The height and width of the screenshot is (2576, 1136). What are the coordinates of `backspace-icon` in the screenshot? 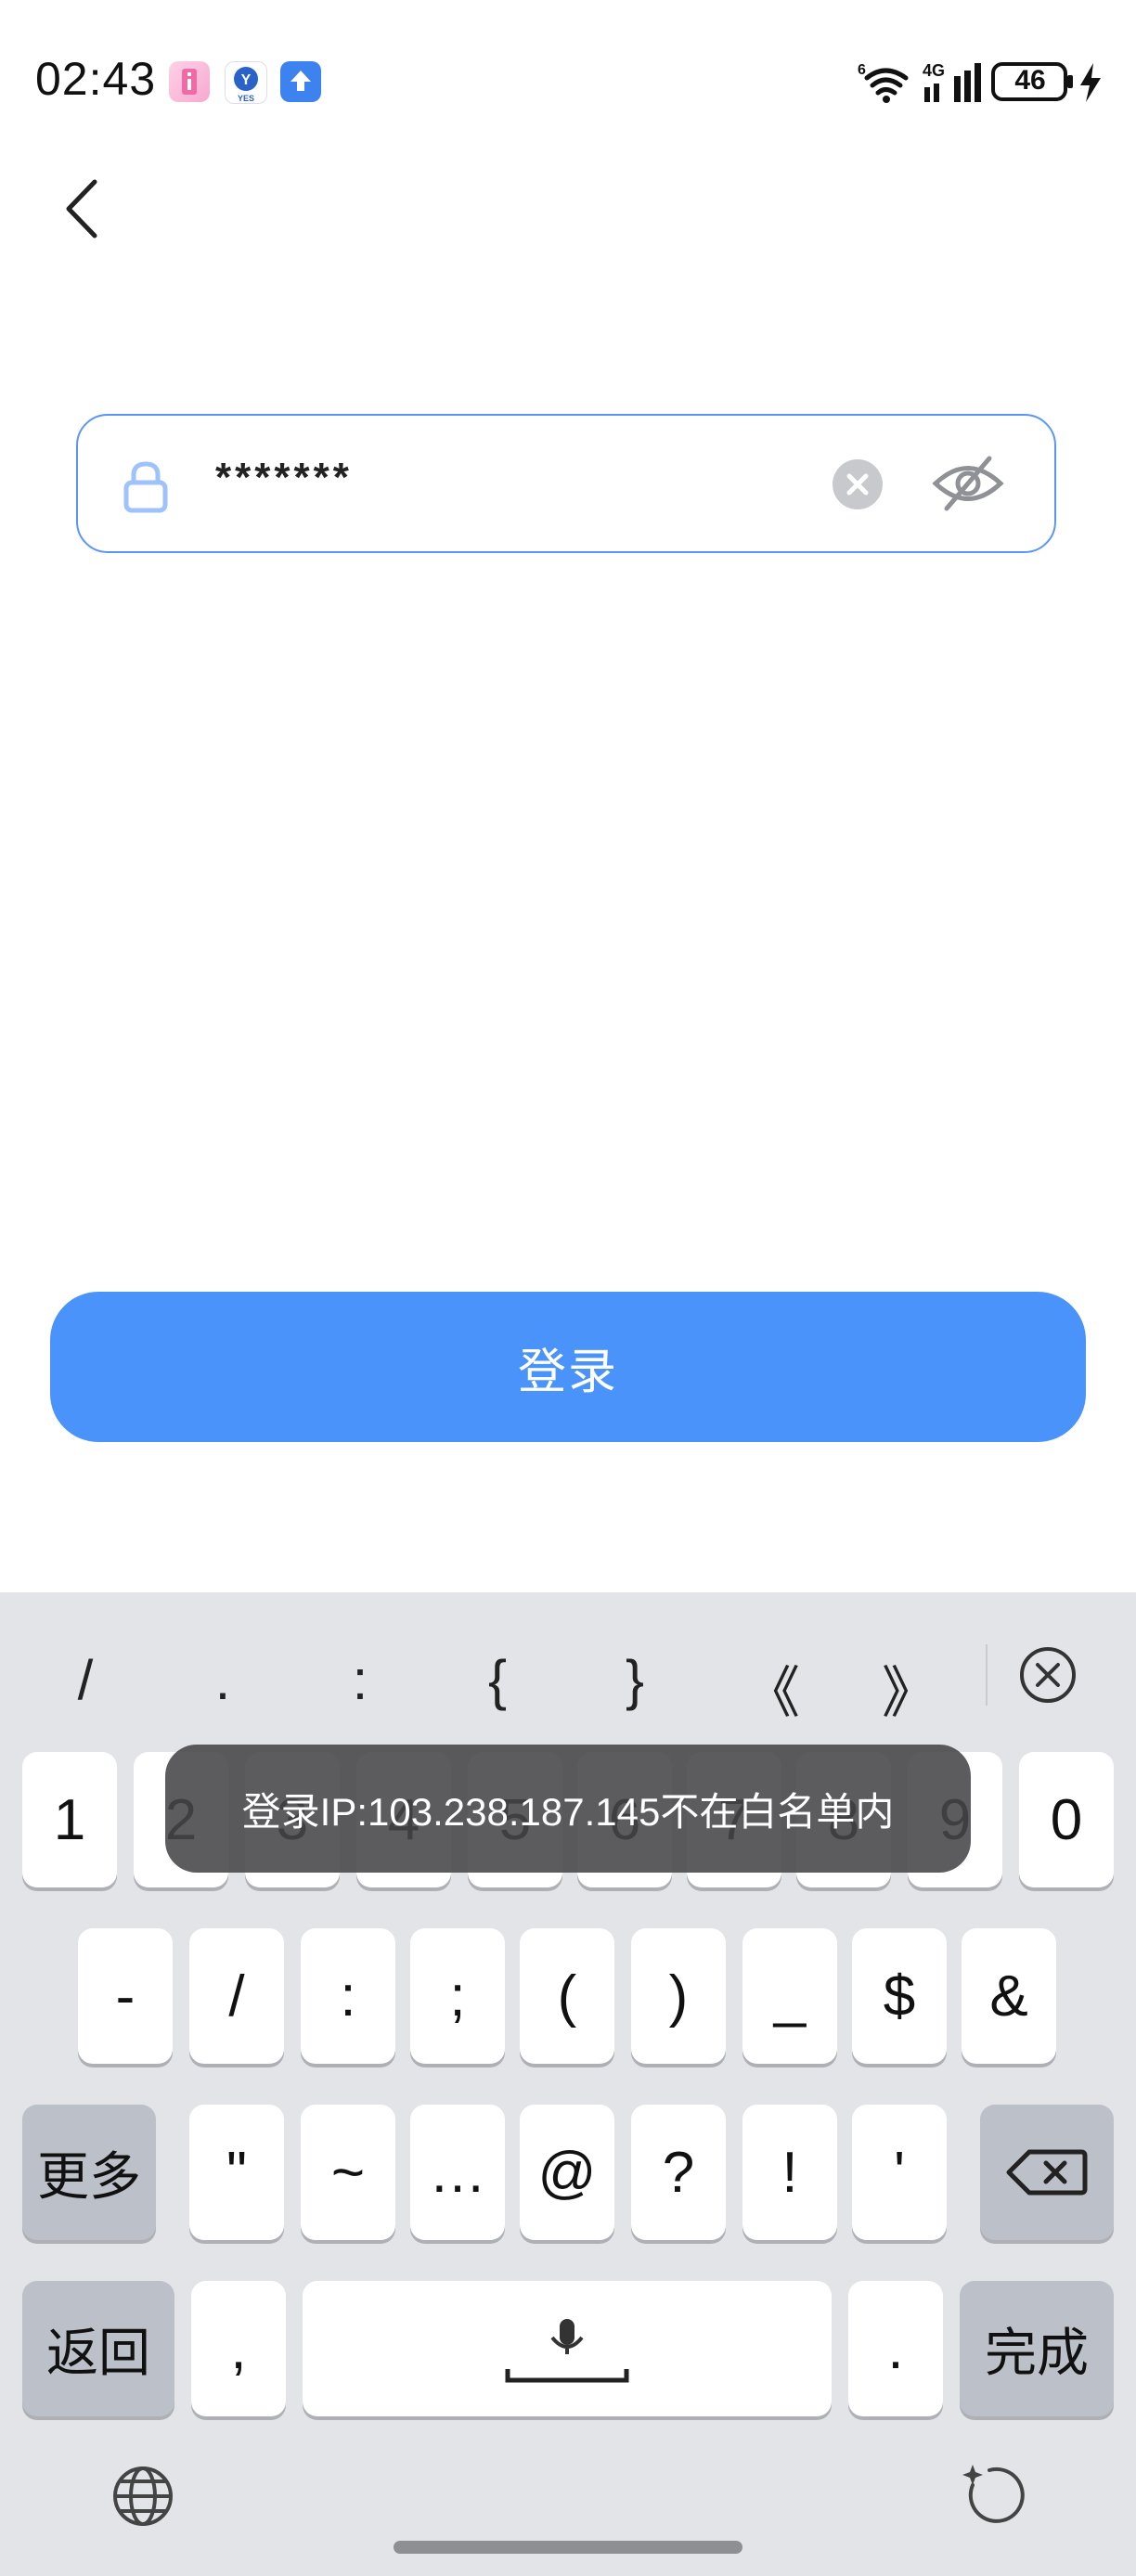 It's located at (1047, 2173).